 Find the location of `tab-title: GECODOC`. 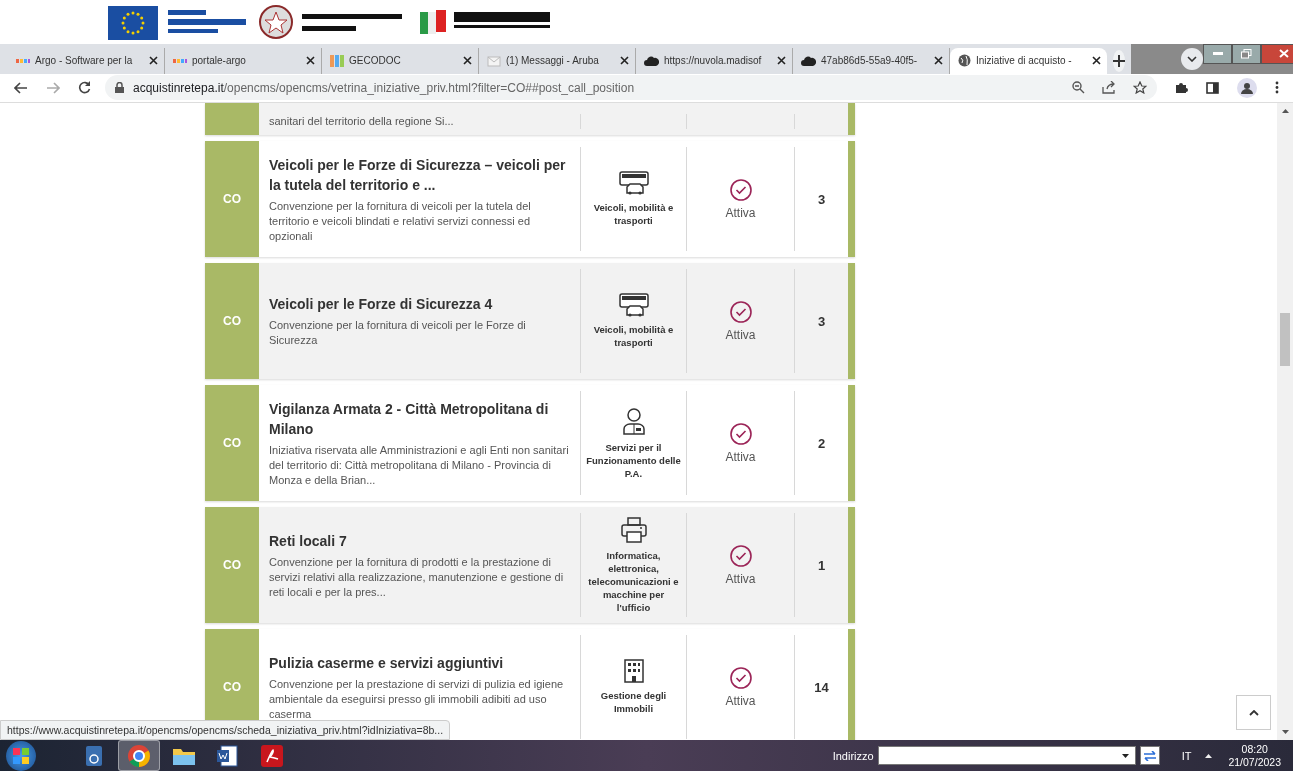

tab-title: GECODOC is located at coordinates (375, 61).